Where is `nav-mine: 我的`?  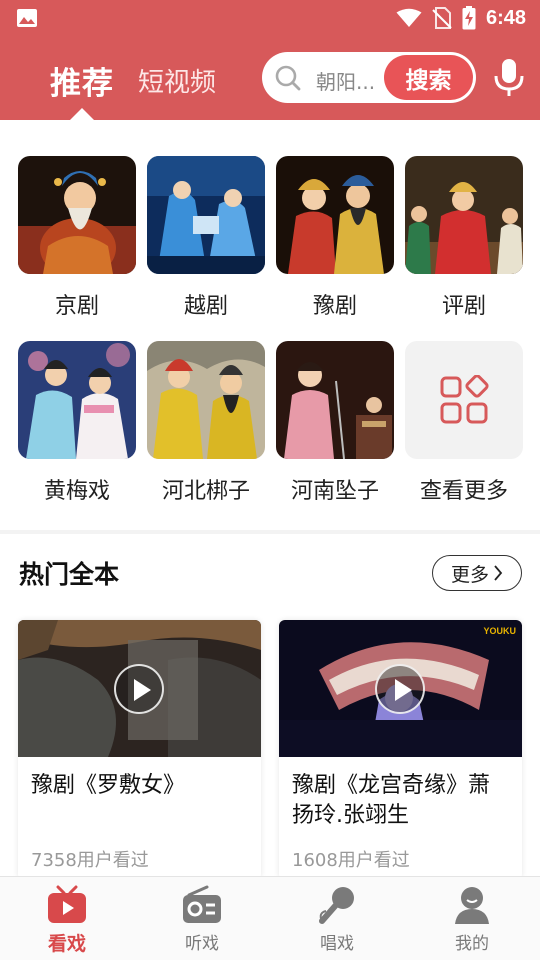 nav-mine: 我的 is located at coordinates (472, 919).